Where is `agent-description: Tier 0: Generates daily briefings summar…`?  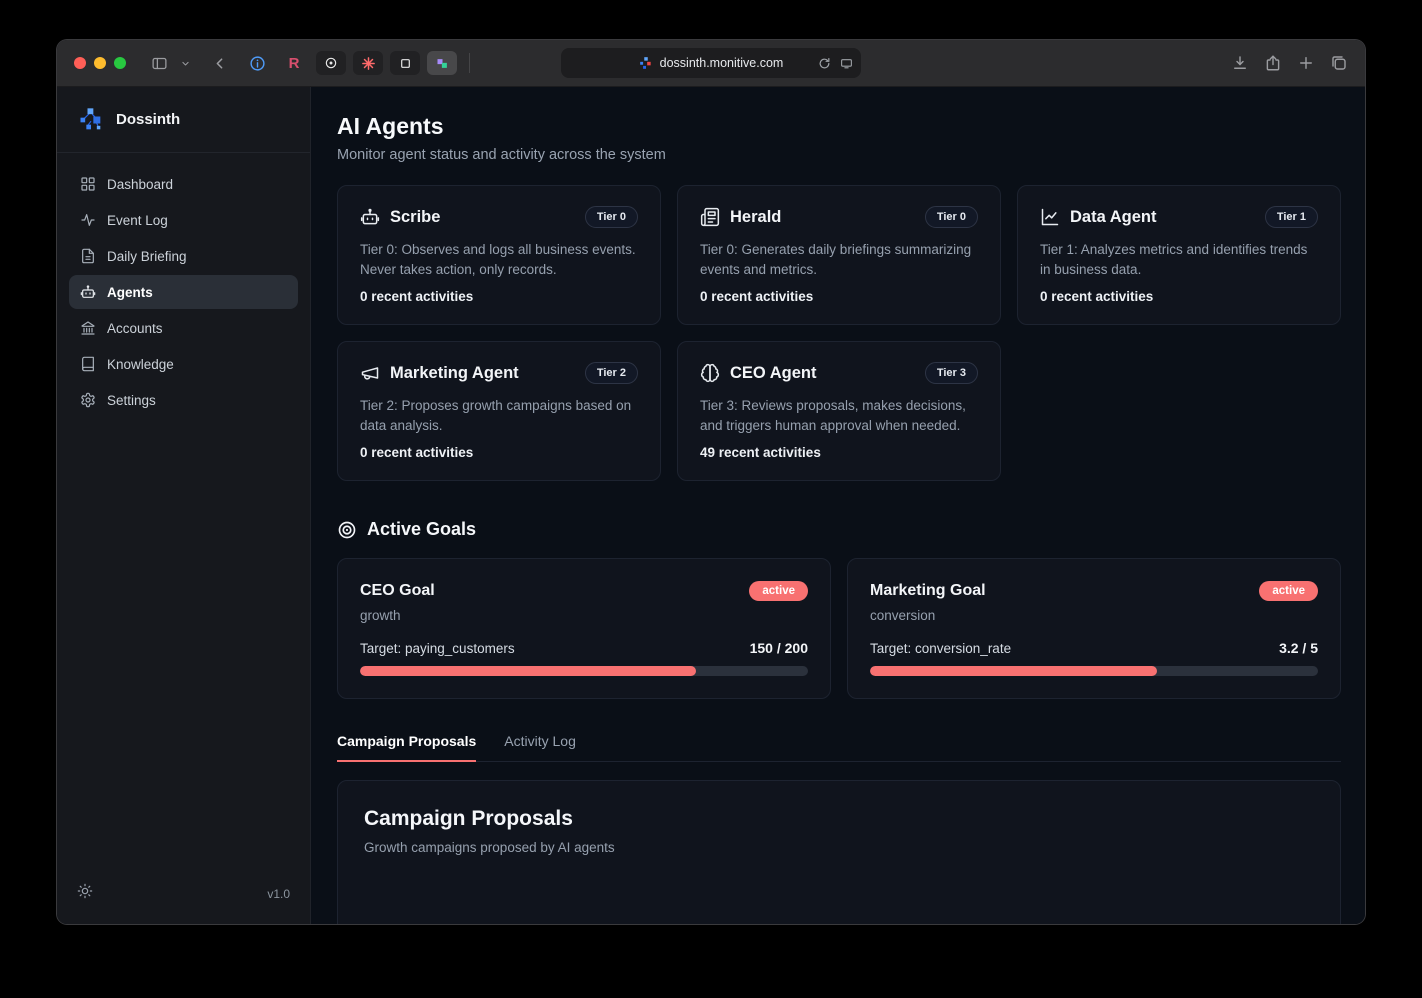 agent-description: Tier 0: Generates daily briefings summar… is located at coordinates (836, 259).